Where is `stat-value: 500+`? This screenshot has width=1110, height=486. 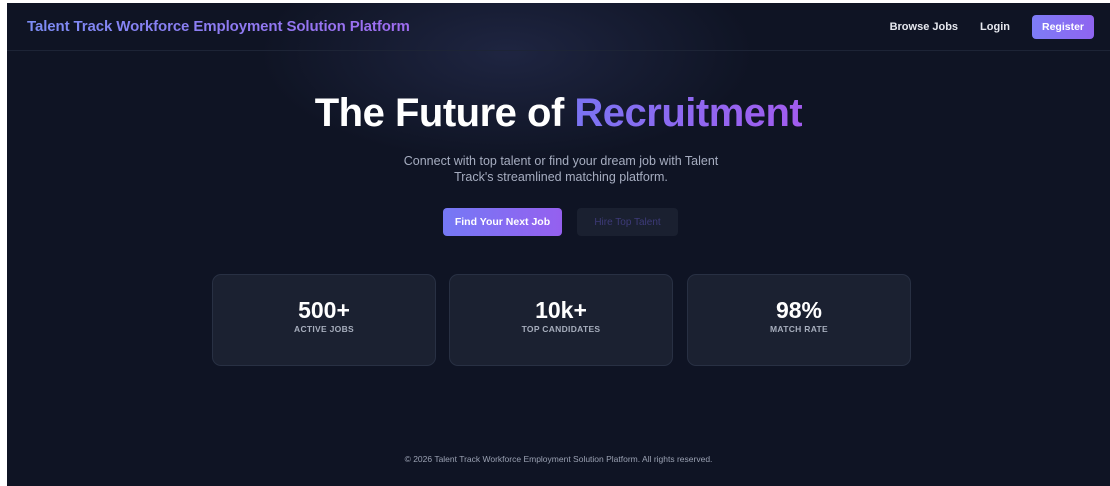 stat-value: 500+ is located at coordinates (324, 310).